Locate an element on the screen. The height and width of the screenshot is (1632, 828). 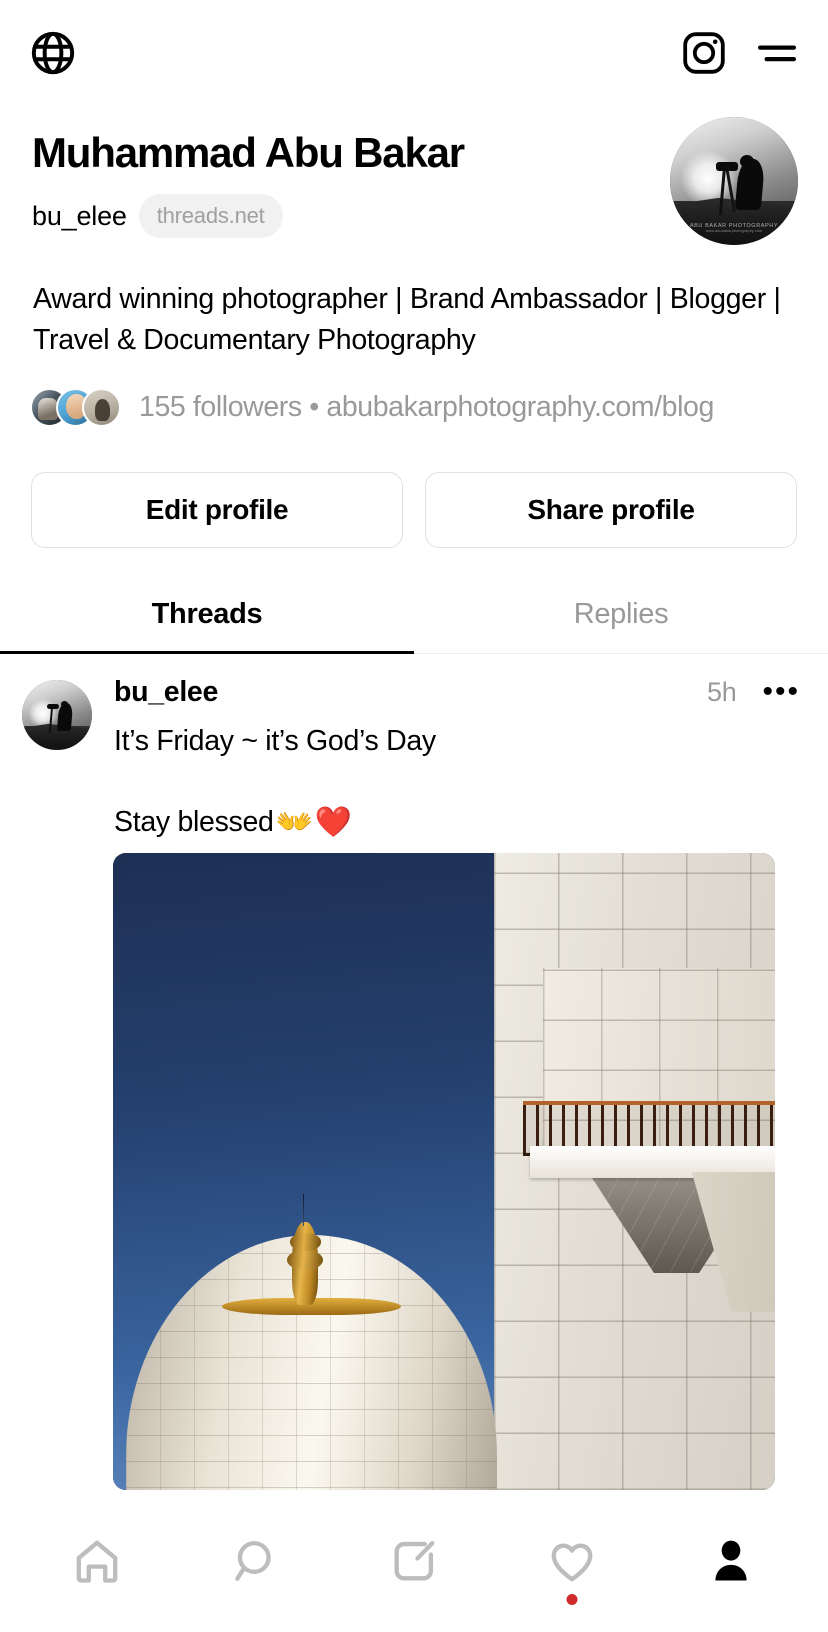
post-text-line-1: It’s Friday ~ it’s God’s Day is located at coordinates (275, 740).